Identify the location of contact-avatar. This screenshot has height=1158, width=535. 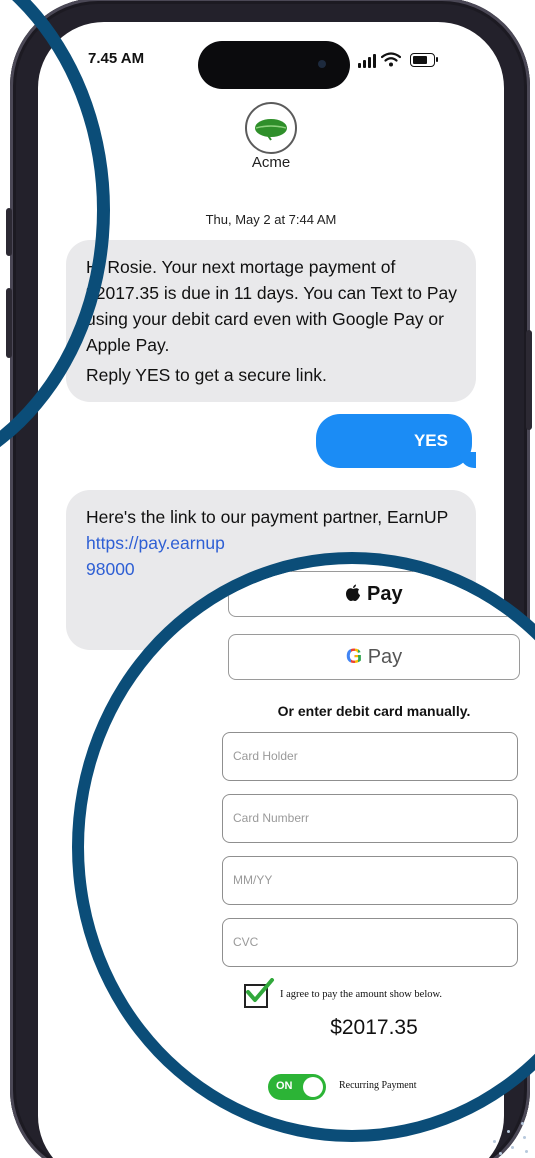
(271, 128).